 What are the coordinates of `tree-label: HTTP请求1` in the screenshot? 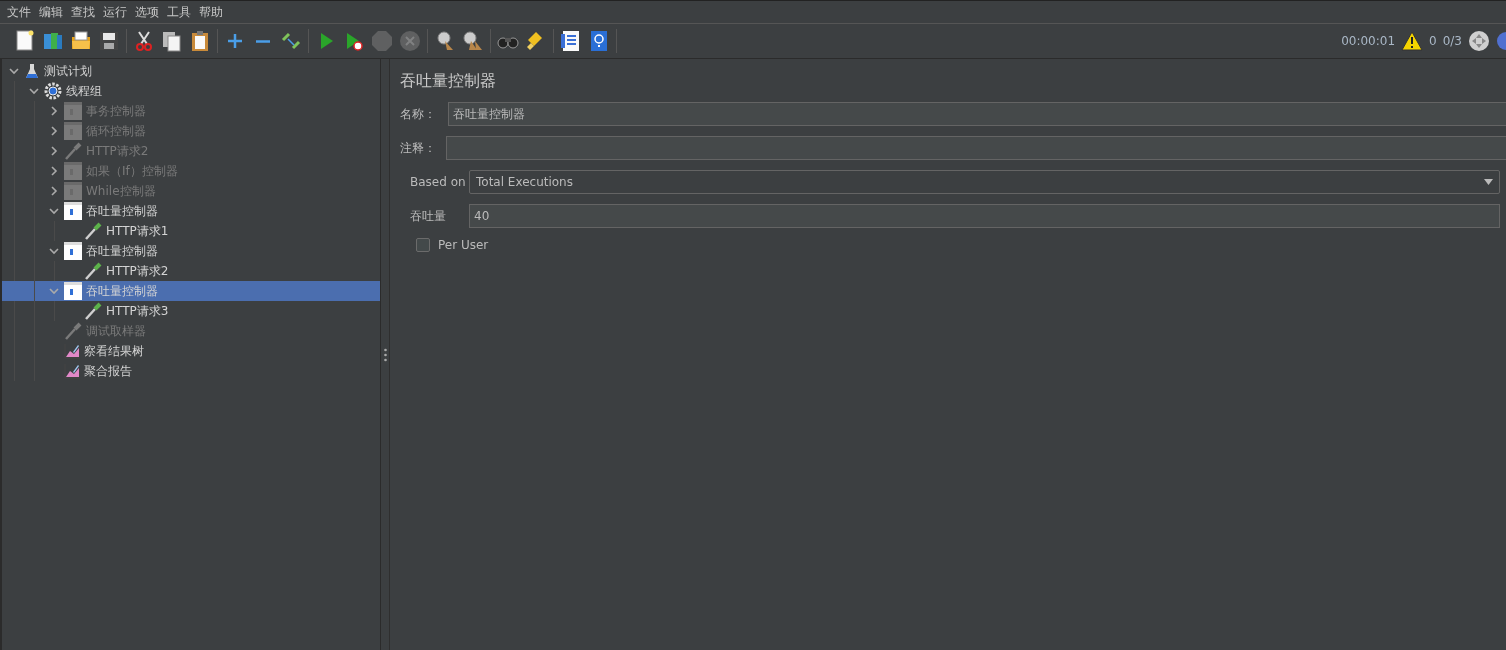 It's located at (137, 231).